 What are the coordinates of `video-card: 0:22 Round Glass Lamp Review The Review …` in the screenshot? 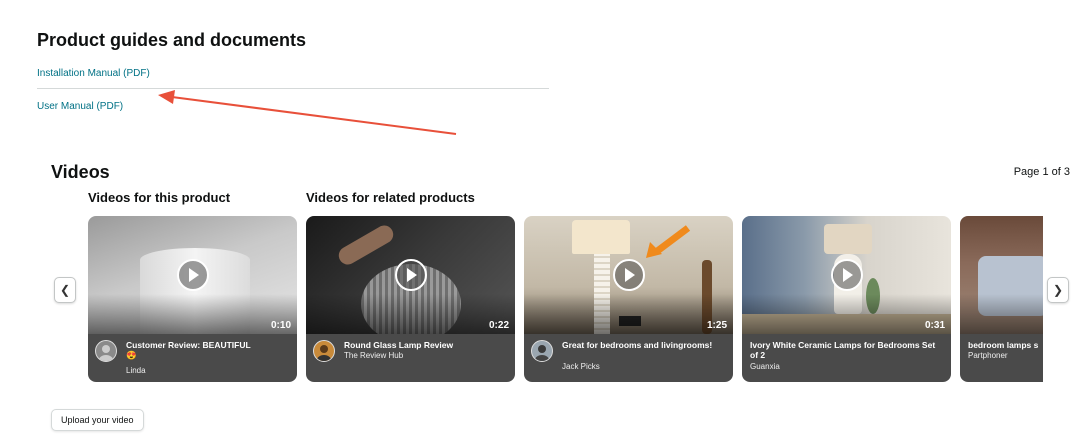 It's located at (410, 299).